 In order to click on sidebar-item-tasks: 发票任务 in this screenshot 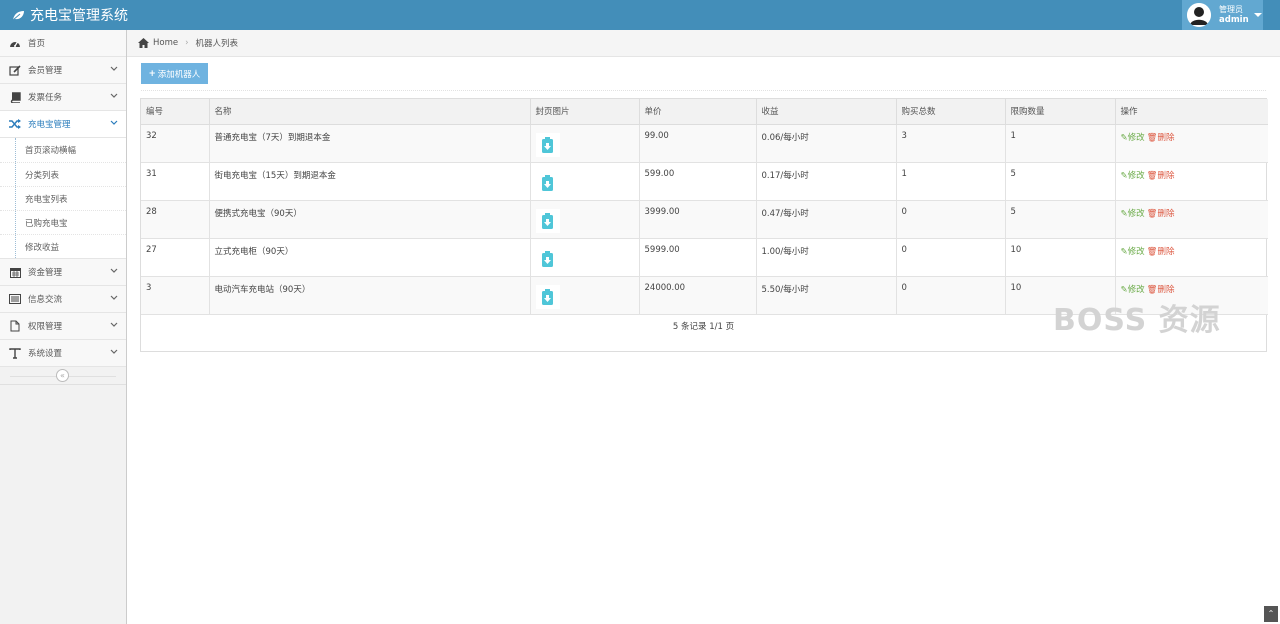, I will do `click(63, 97)`.